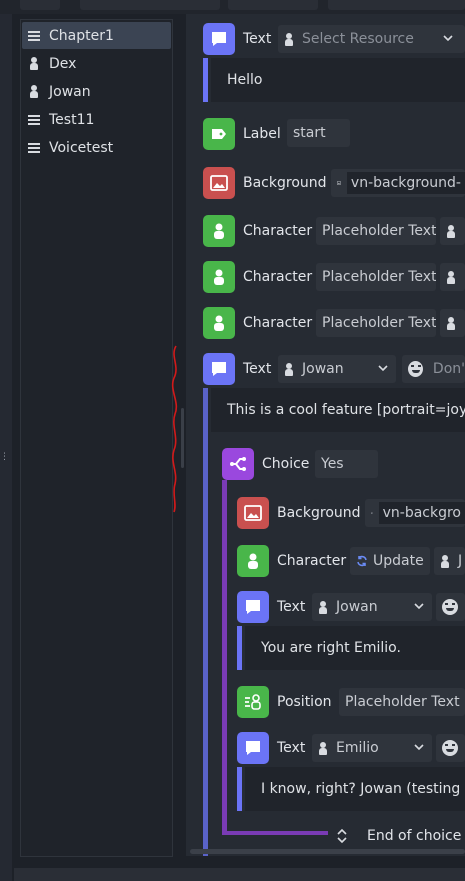  I want to click on label-event-icon, so click(219, 134).